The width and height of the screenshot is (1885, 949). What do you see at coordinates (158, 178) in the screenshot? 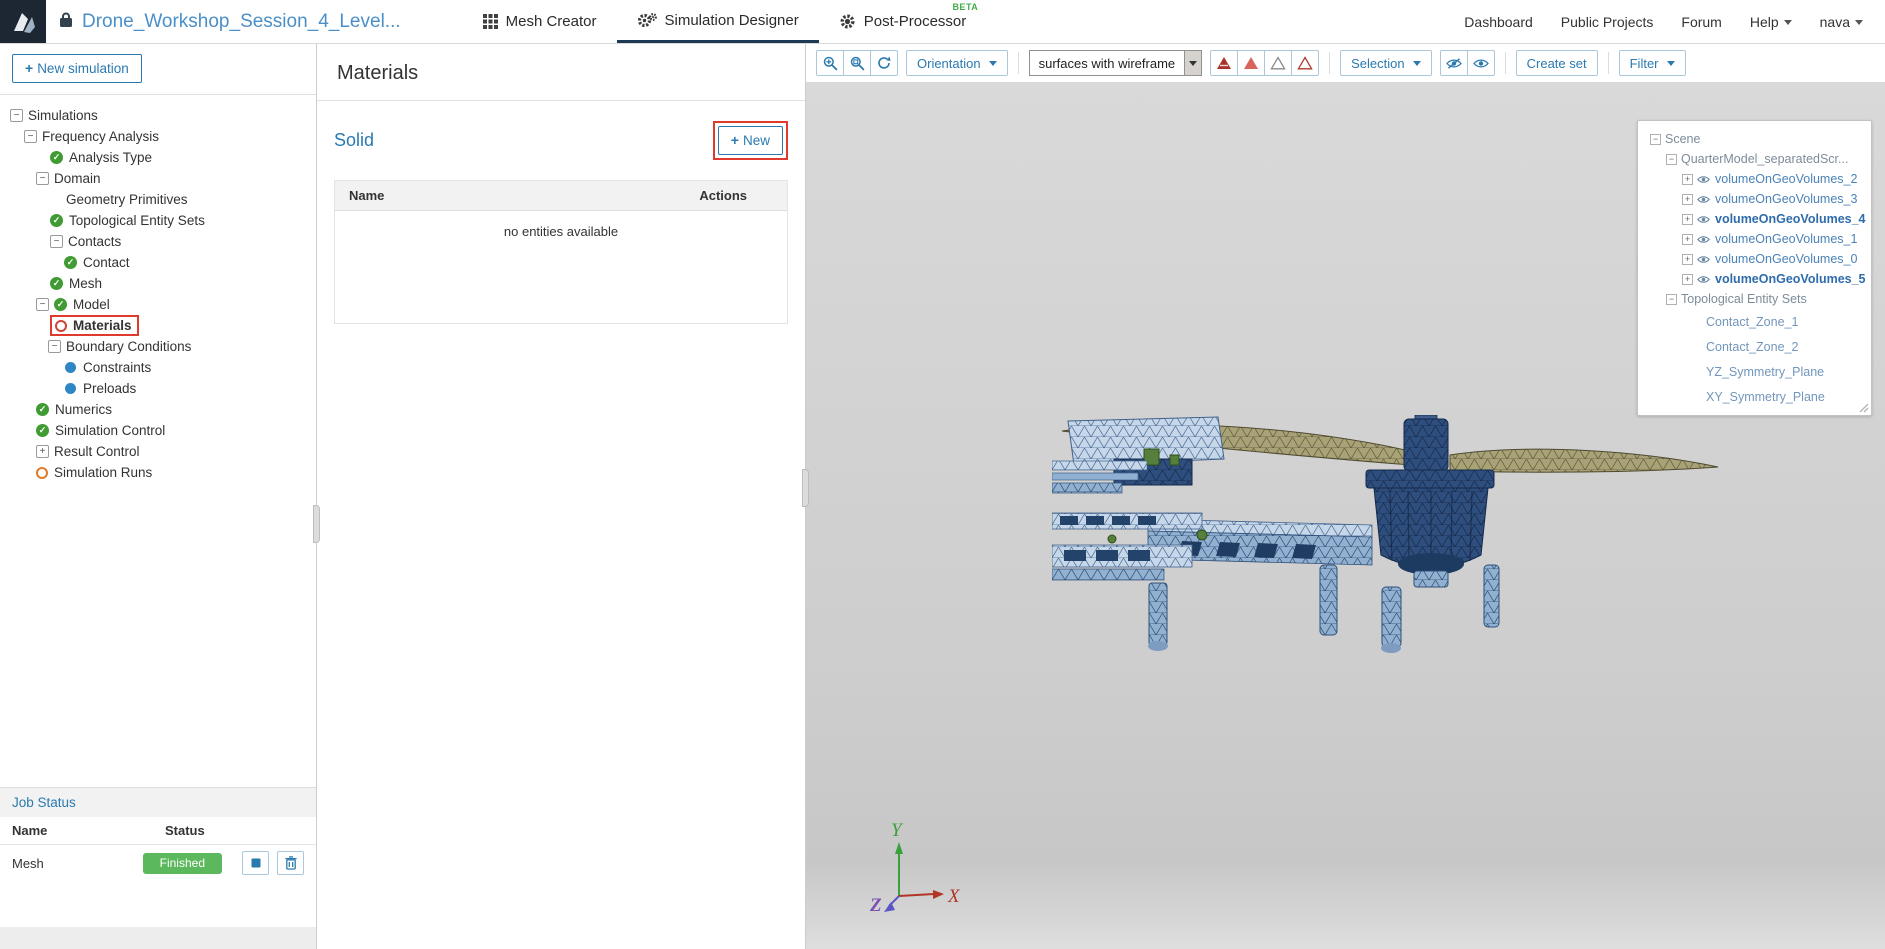
I see `tree-item-domain: − Domain` at bounding box center [158, 178].